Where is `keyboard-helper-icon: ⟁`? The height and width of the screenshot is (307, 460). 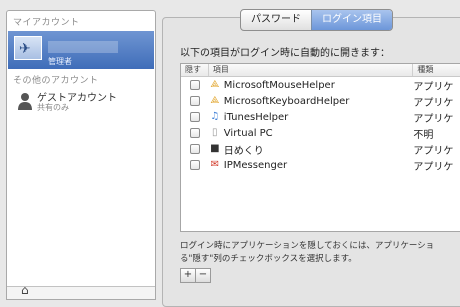
keyboard-helper-icon: ⟁ is located at coordinates (215, 100).